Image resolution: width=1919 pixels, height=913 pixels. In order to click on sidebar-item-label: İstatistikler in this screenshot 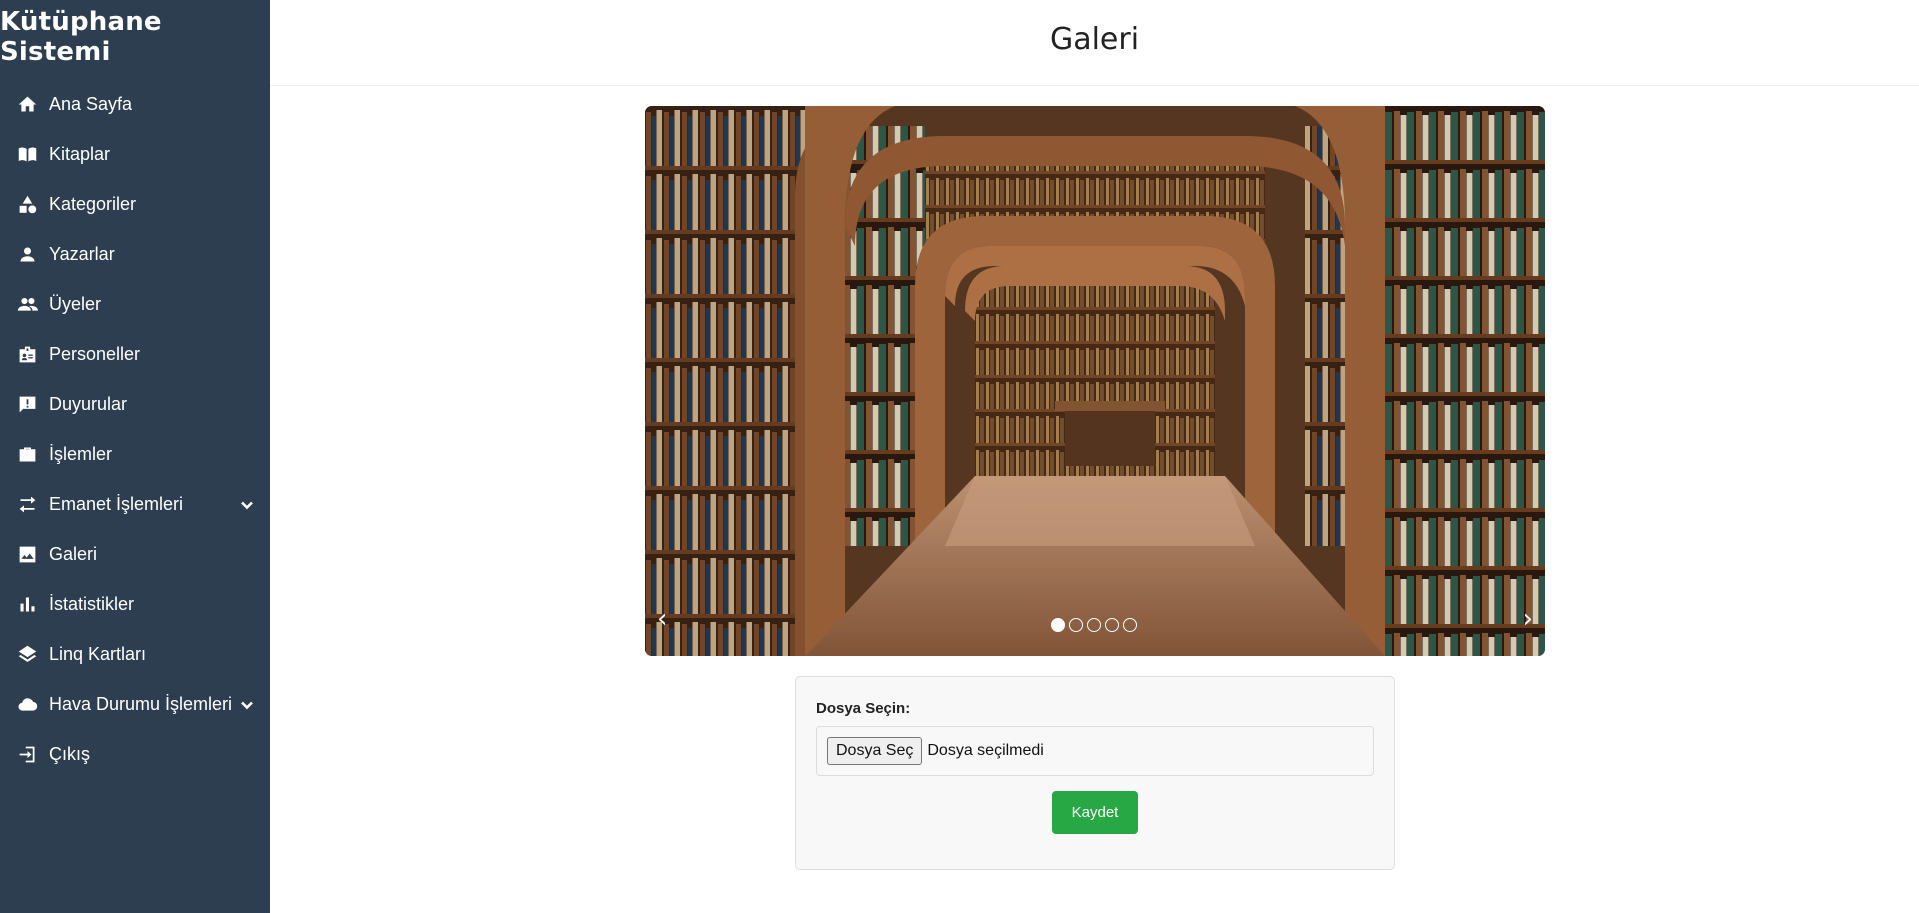, I will do `click(92, 603)`.